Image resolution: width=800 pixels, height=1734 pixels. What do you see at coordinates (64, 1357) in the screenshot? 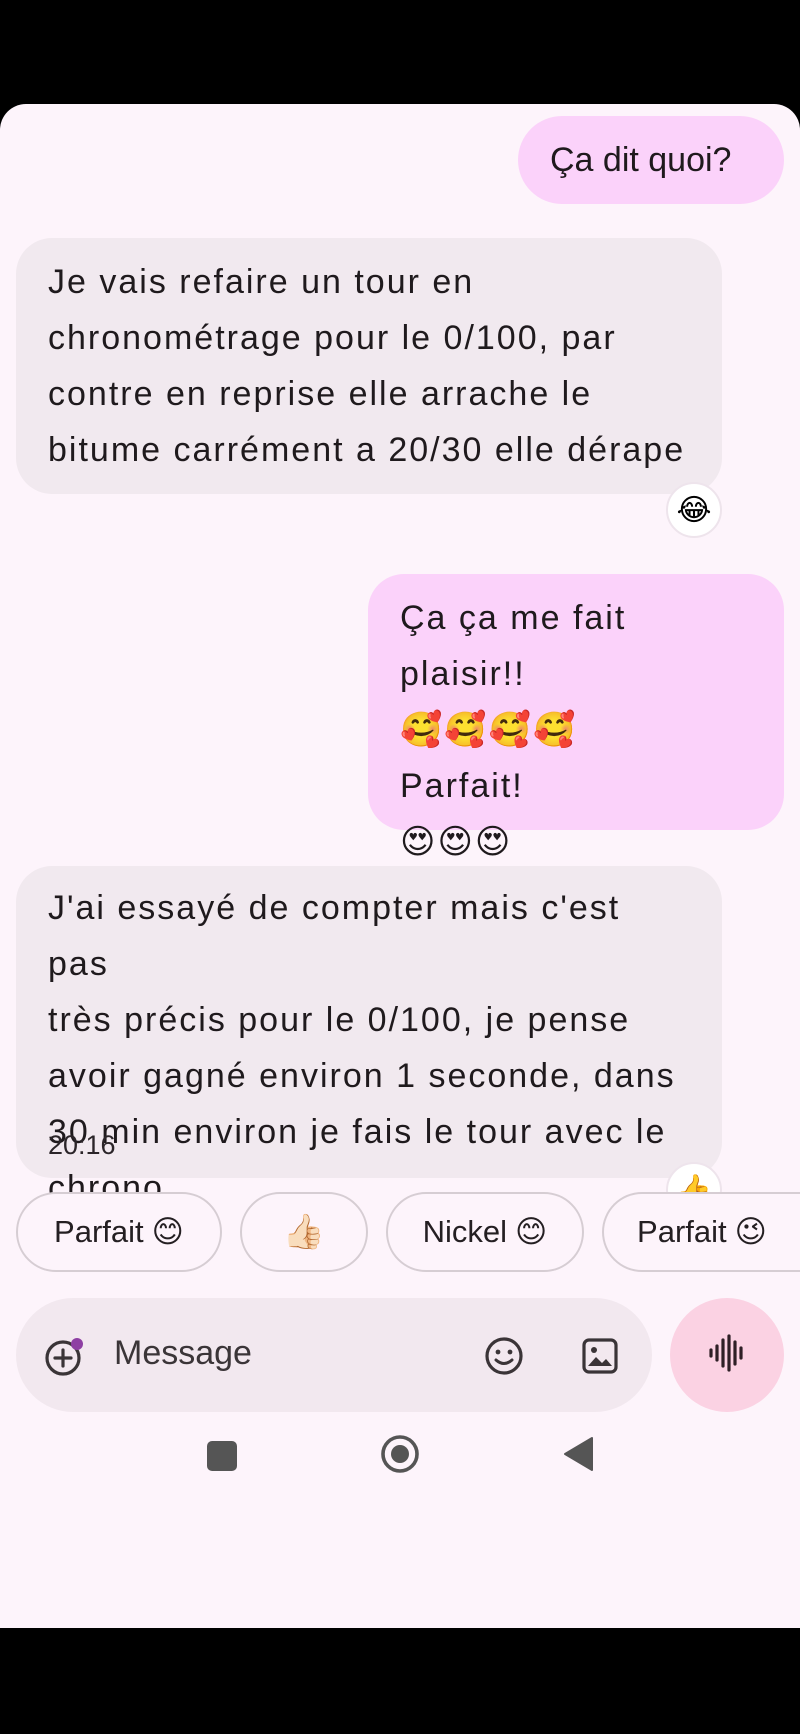
I see `add-circle-icon` at bounding box center [64, 1357].